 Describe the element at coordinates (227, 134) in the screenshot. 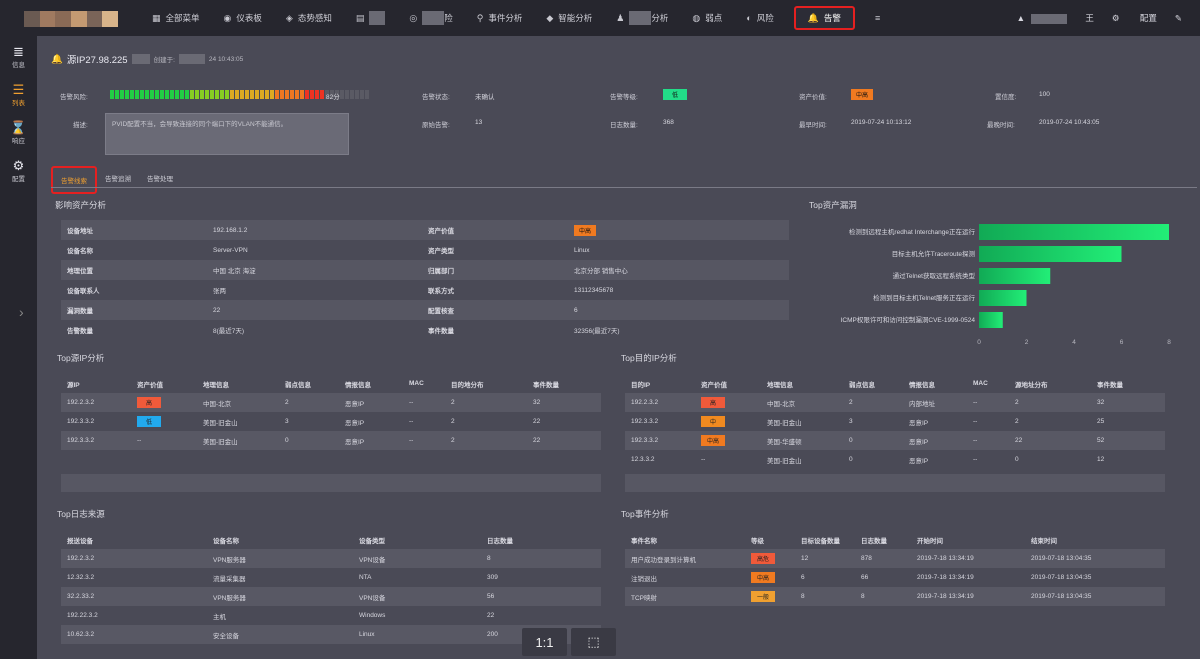

I see `description-textarea: PVID配置不当，会导致连接的同个端口下的VLAN不能通信。` at that location.